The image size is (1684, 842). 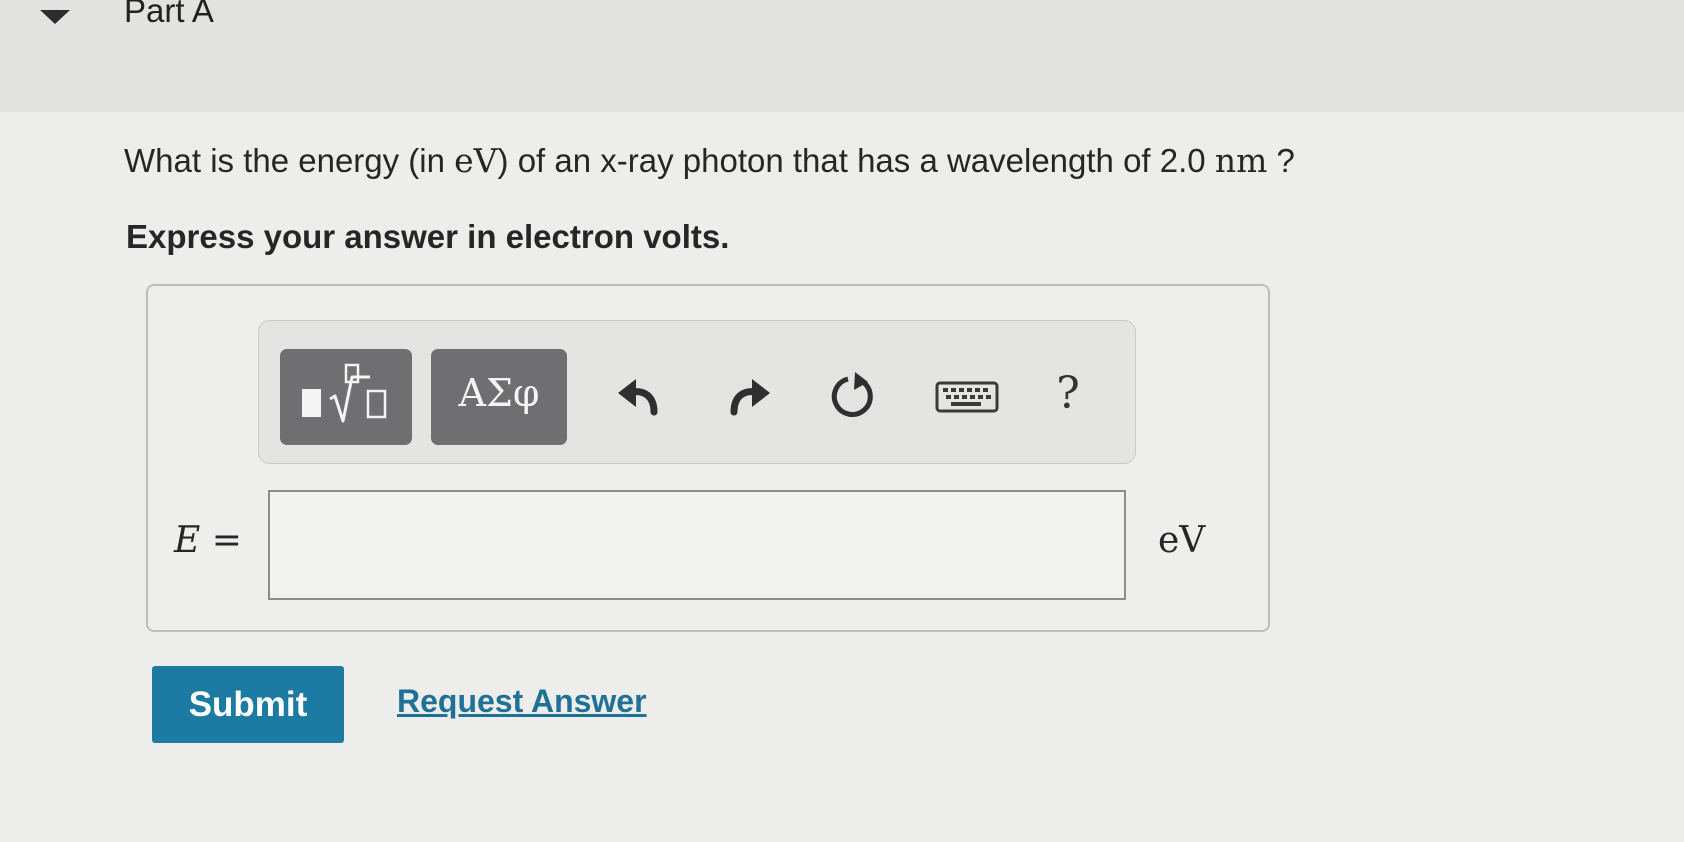 What do you see at coordinates (522, 701) in the screenshot?
I see `request-answer-link: Request Answer` at bounding box center [522, 701].